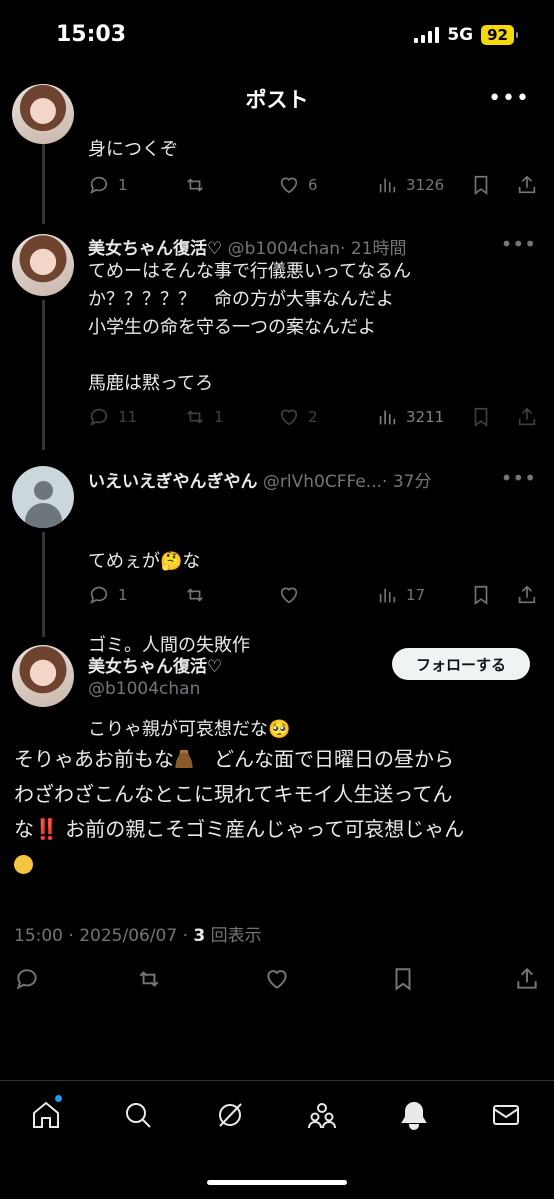 Image resolution: width=554 pixels, height=1199 pixels. Describe the element at coordinates (144, 561) in the screenshot. I see `tweet-line: てめぇが🤔な` at that location.